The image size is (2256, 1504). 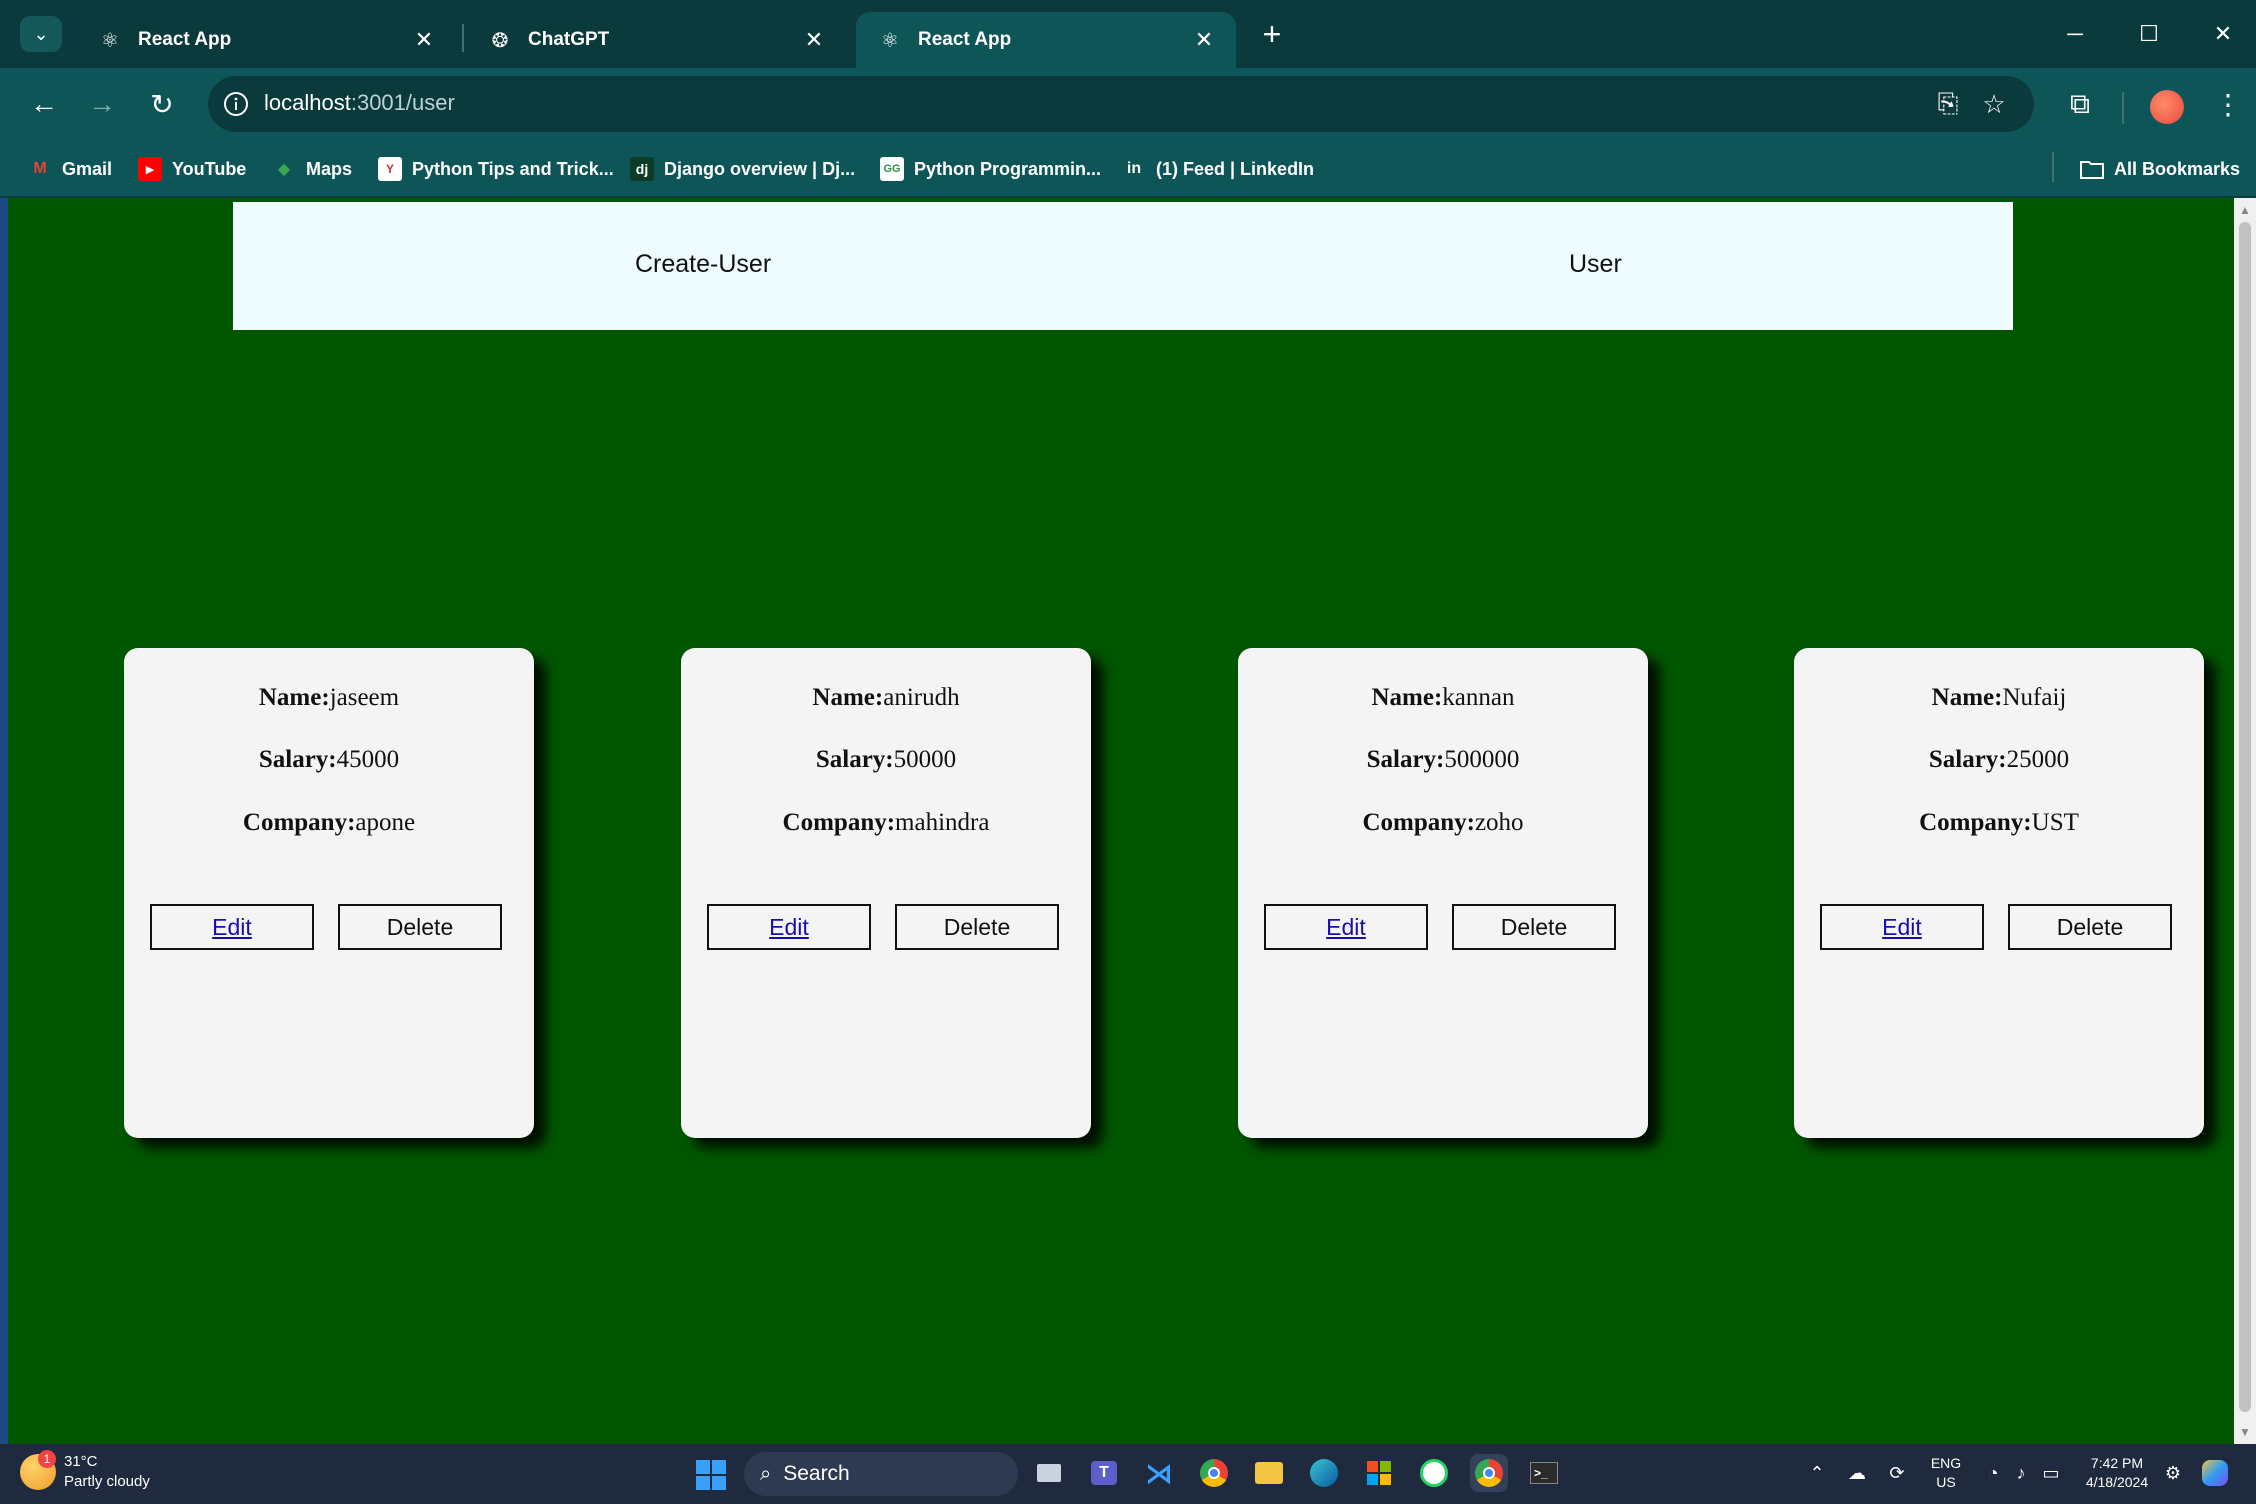 What do you see at coordinates (2177, 168) in the screenshot?
I see `bookmark-label: All Bookmarks` at bounding box center [2177, 168].